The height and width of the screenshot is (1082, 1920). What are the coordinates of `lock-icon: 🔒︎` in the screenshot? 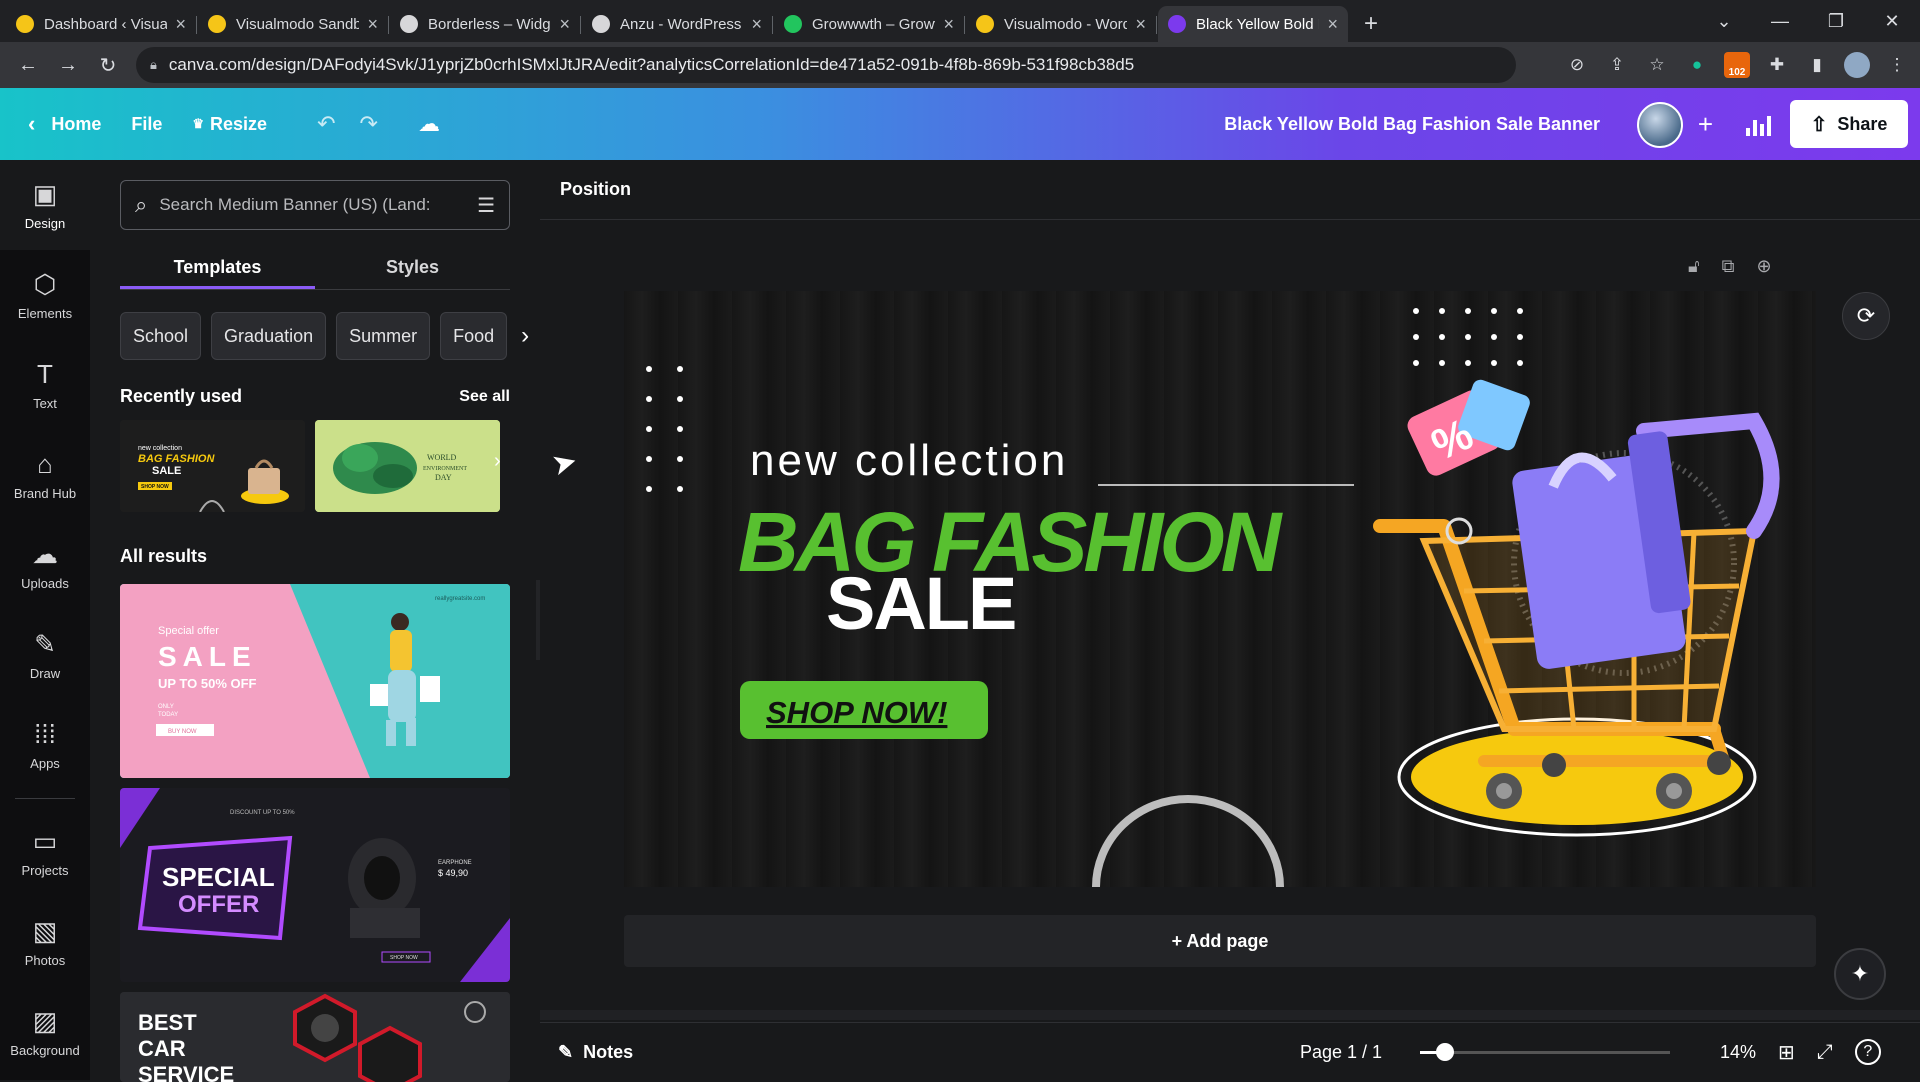 It's located at (153, 65).